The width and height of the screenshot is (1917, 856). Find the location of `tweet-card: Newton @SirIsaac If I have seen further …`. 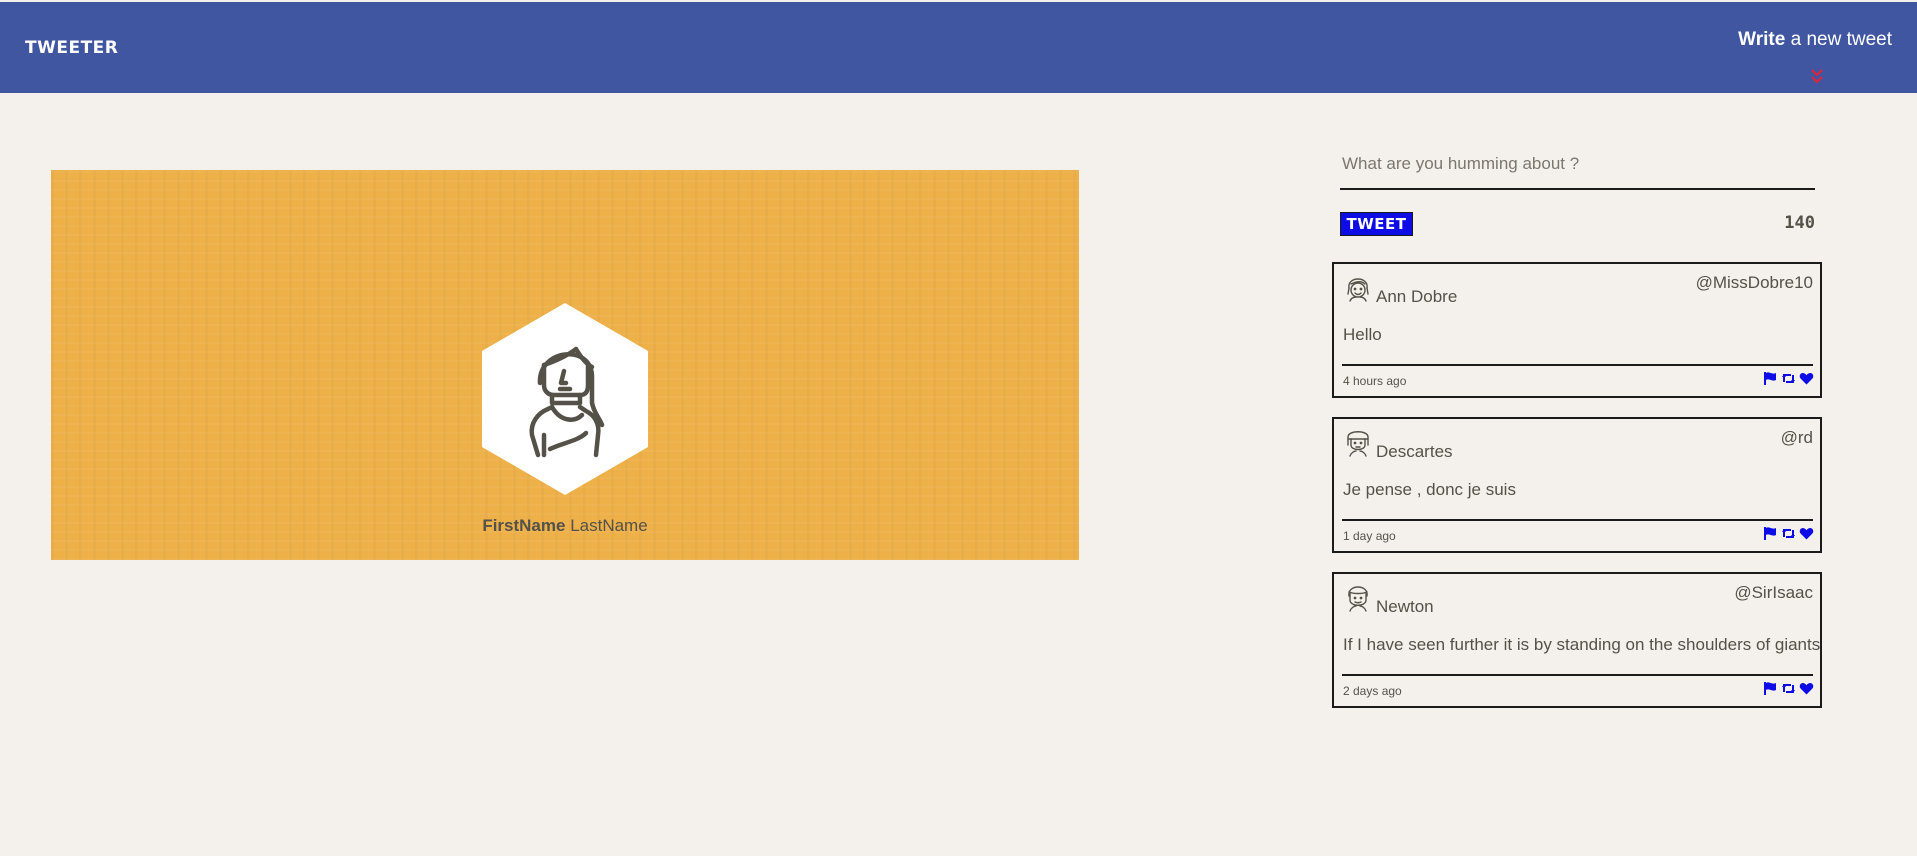

tweet-card: Newton @SirIsaac If I have seen further … is located at coordinates (1577, 640).